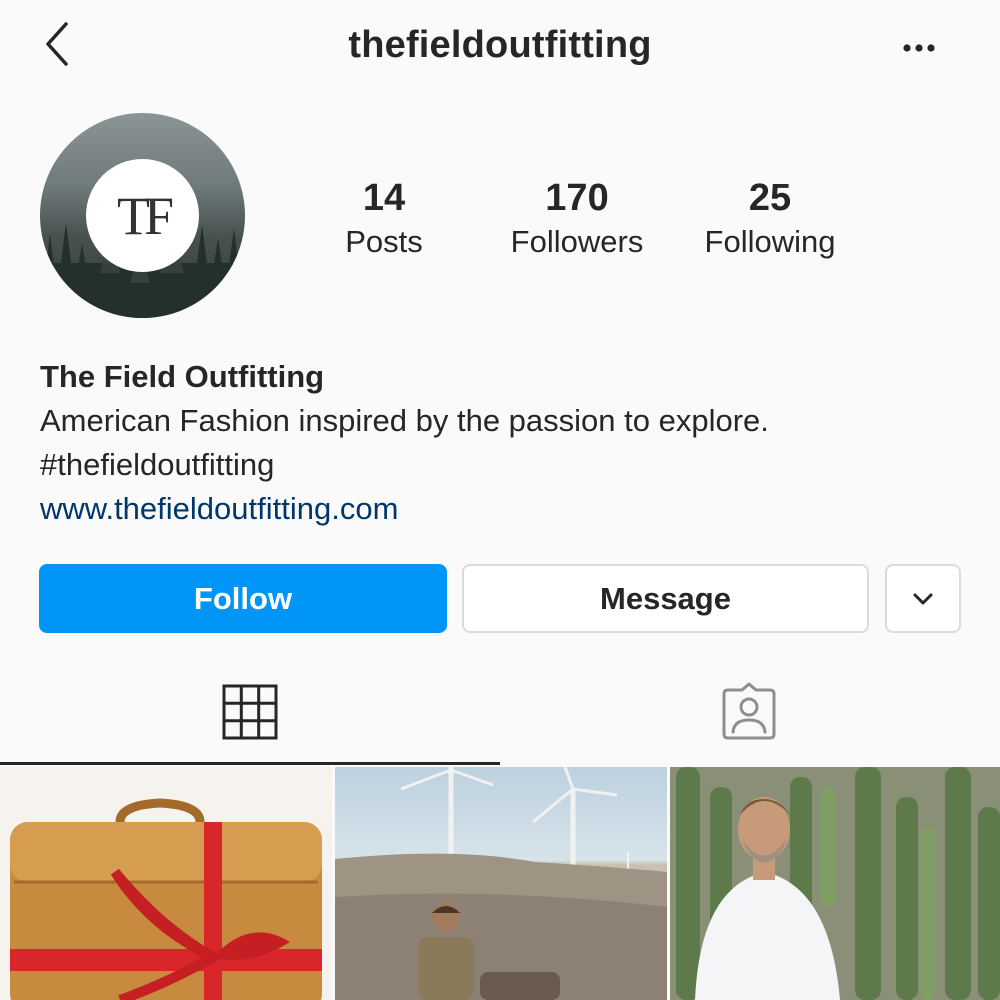  Describe the element at coordinates (384, 198) in the screenshot. I see `posts-count: 14` at that location.